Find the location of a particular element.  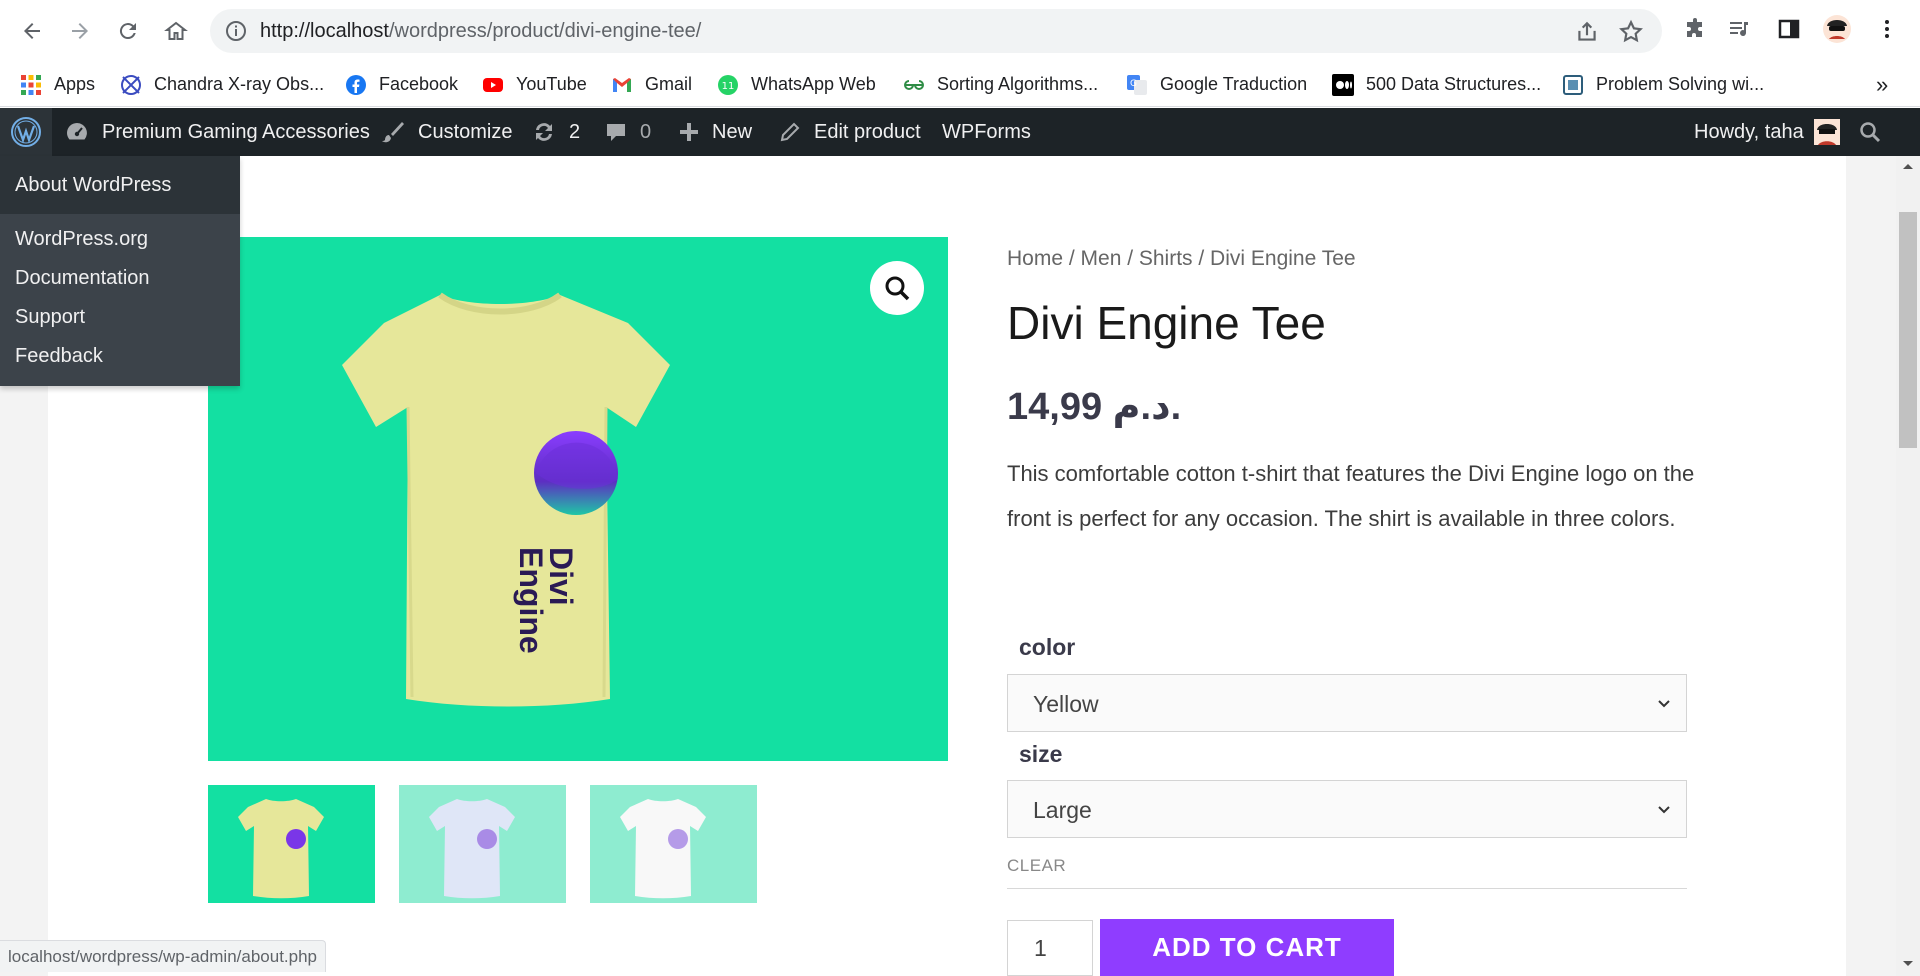

arrow-right-icon is located at coordinates (80, 31).